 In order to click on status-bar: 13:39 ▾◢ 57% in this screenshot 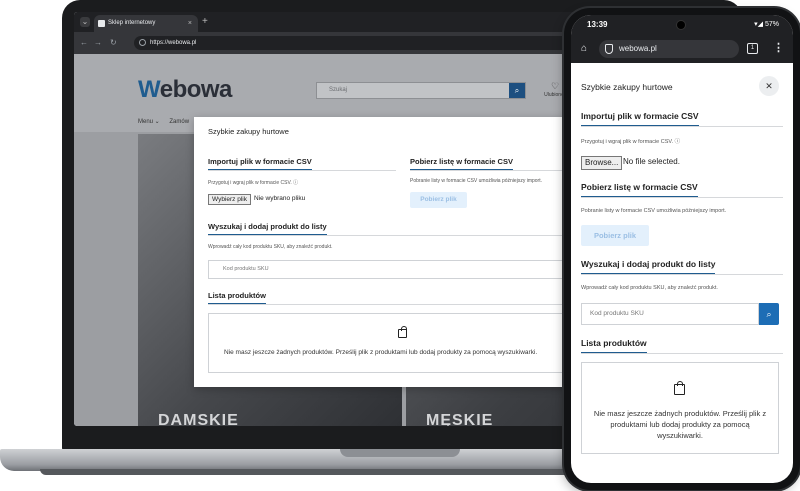, I will do `click(682, 25)`.